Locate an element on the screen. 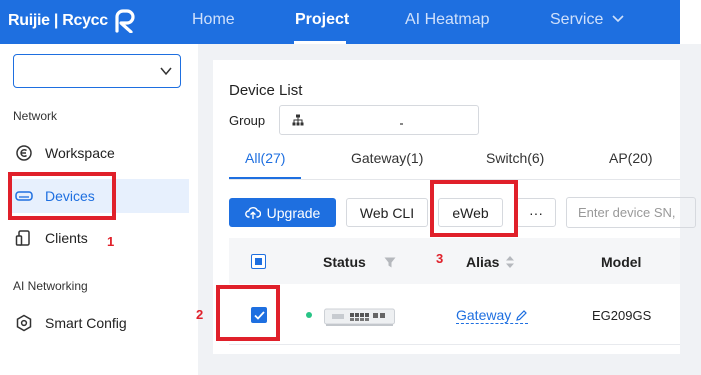 Image resolution: width=701 pixels, height=375 pixels. sidebar-item-label: Workspace is located at coordinates (80, 153).